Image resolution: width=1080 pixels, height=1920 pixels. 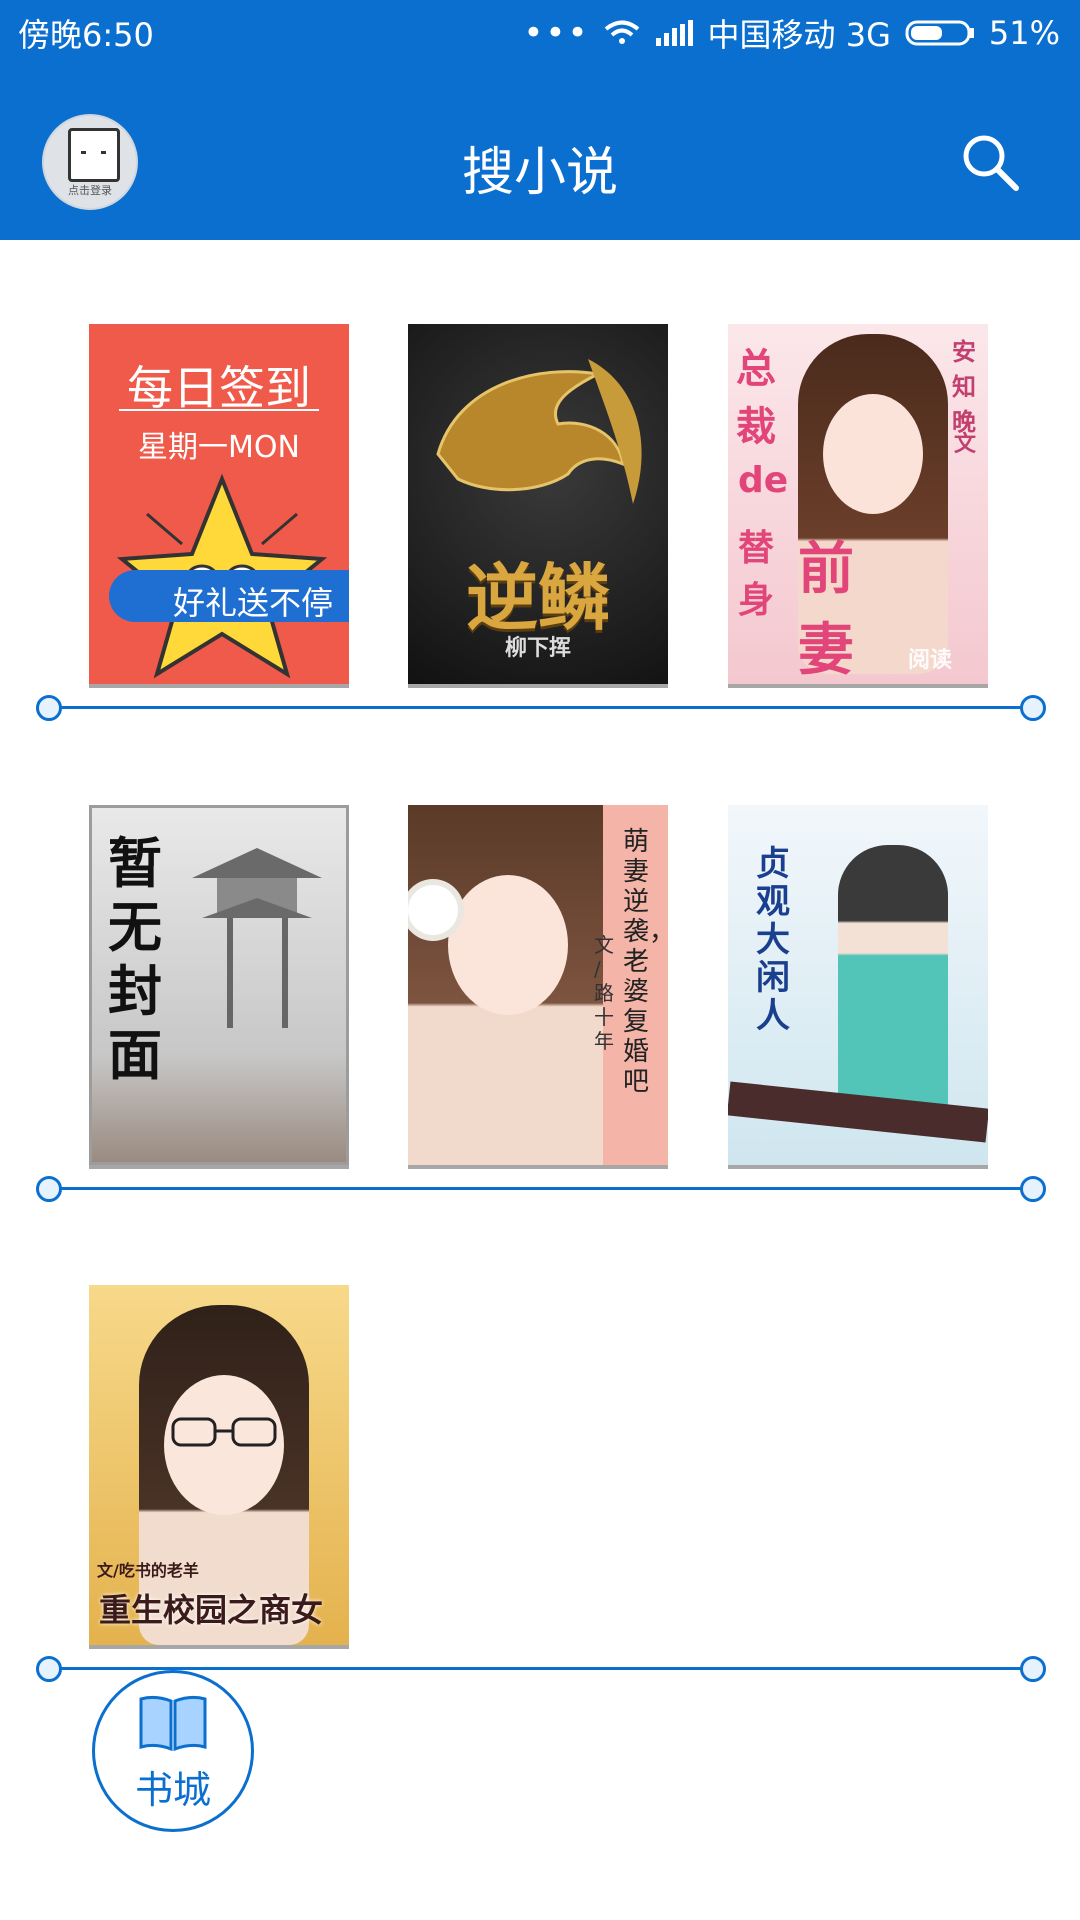 What do you see at coordinates (621, 32) in the screenshot?
I see `wifi-icon` at bounding box center [621, 32].